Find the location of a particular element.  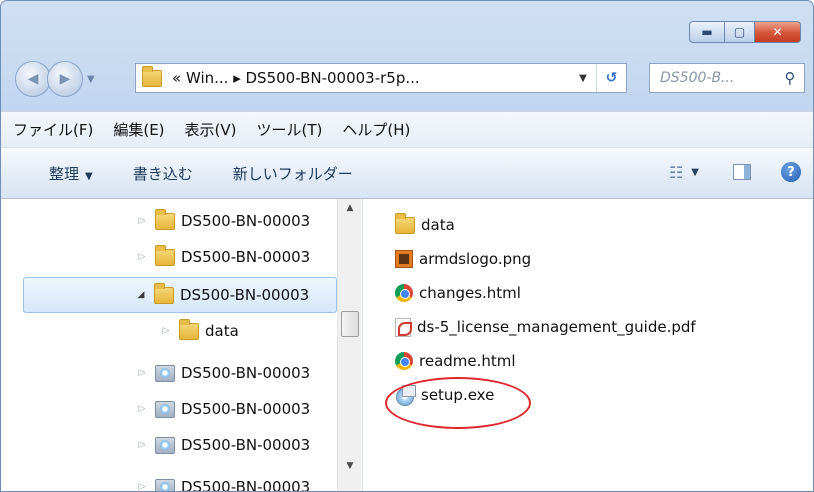

collapse-arrow-icon: ◢ is located at coordinates (141, 295).